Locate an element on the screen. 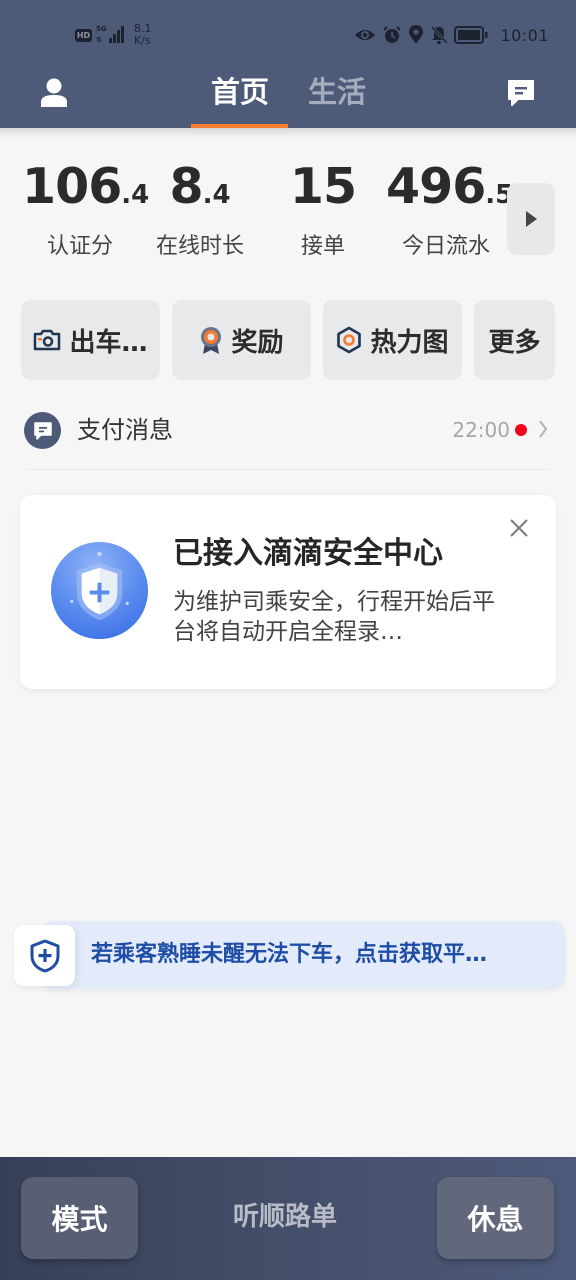 The image size is (576, 1280). camera-icon is located at coordinates (47, 340).